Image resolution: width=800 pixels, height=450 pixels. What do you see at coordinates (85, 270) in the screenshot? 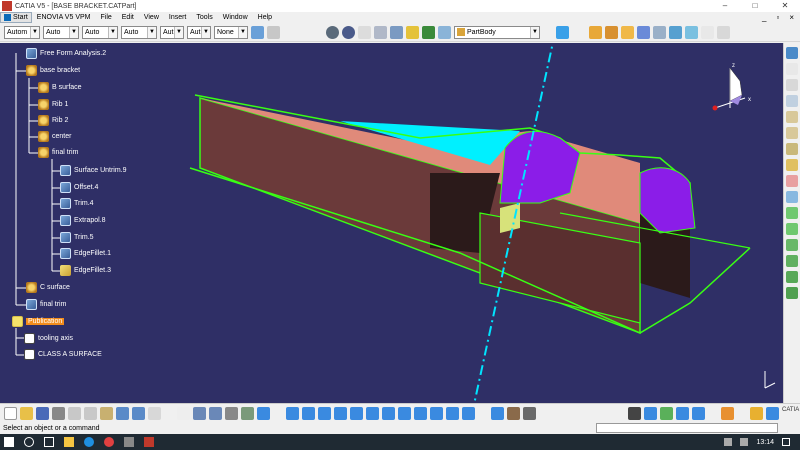
I see `tree-node-edgefillet-3: EdgeFillet.3` at bounding box center [85, 270].